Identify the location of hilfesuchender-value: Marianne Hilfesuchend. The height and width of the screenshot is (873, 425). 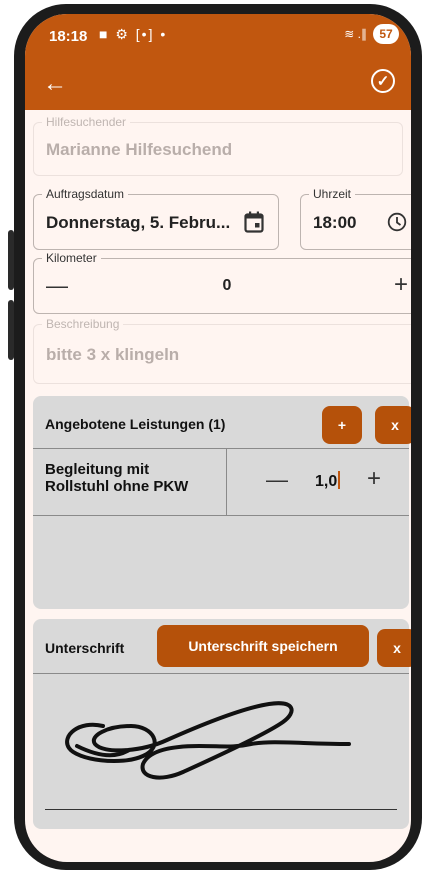
(139, 149).